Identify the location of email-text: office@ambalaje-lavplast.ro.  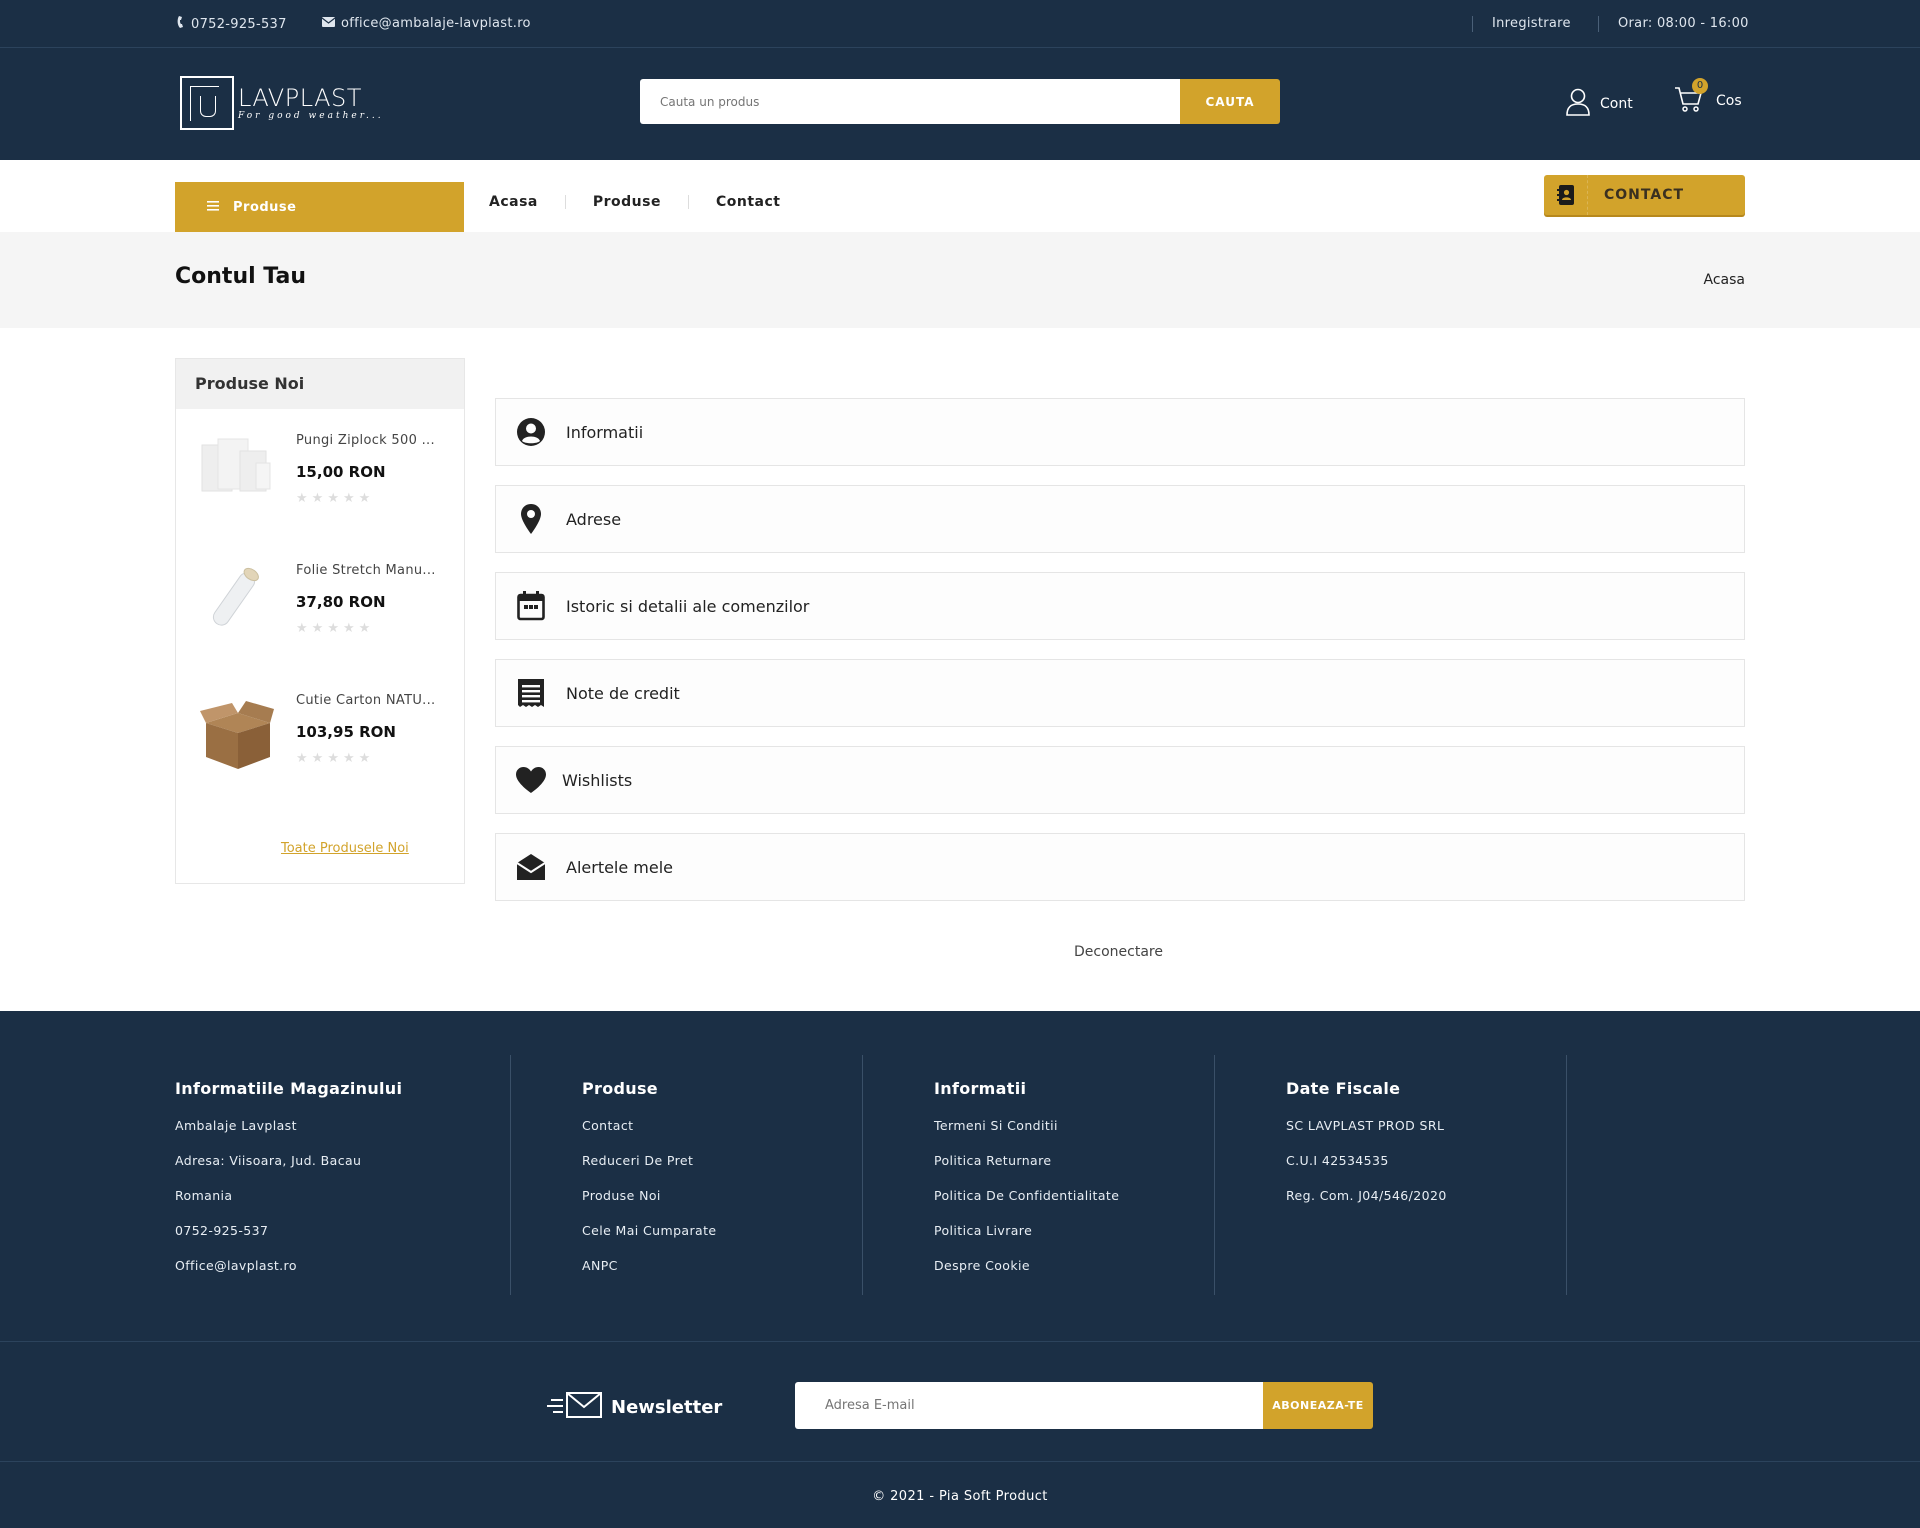
(436, 23).